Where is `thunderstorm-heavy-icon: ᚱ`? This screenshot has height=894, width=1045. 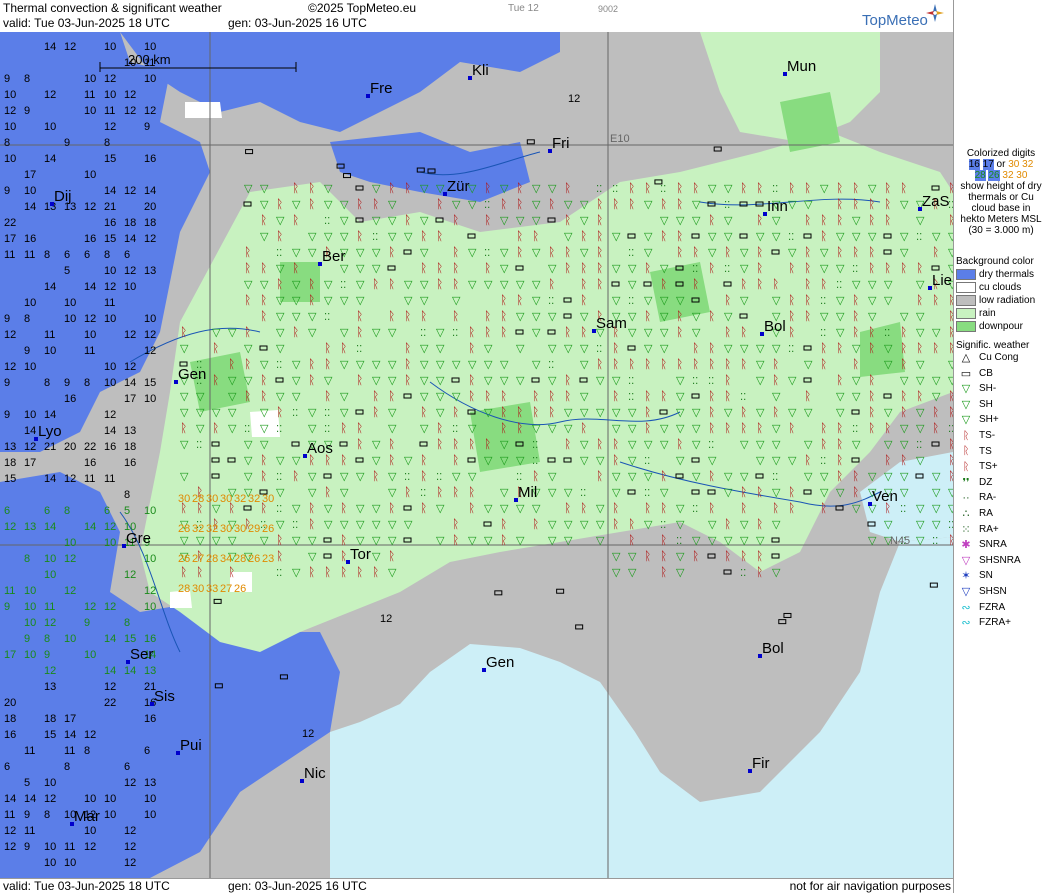 thunderstorm-heavy-icon: ᚱ is located at coordinates (966, 466).